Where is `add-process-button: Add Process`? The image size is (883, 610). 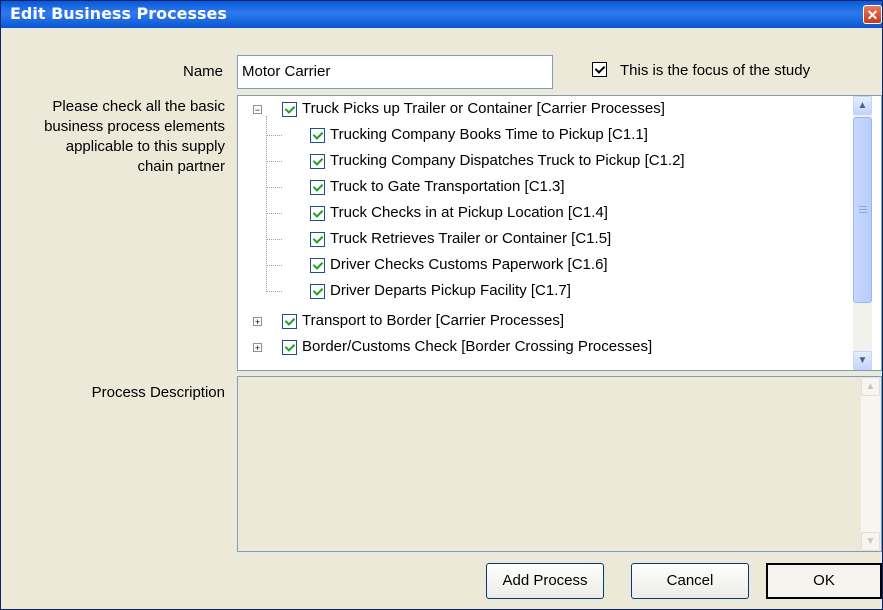 add-process-button: Add Process is located at coordinates (545, 581).